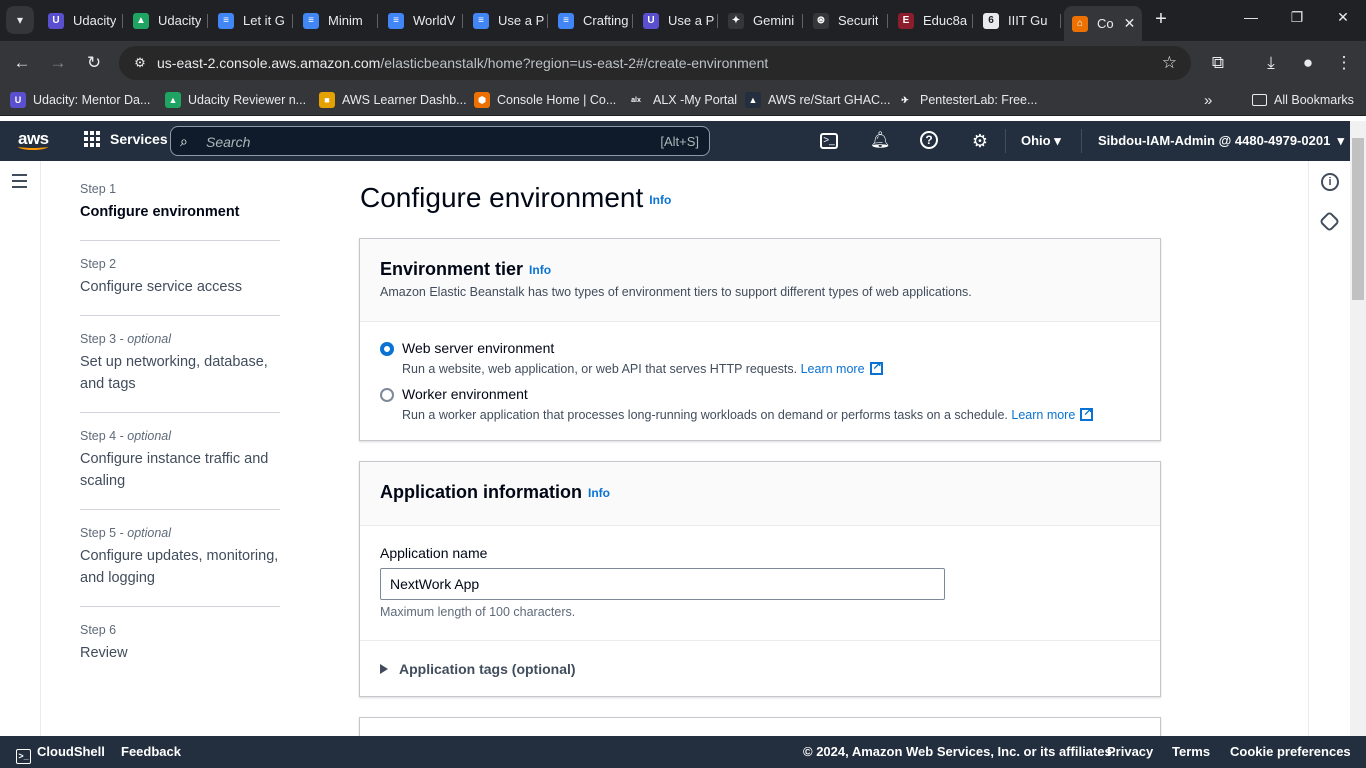  Describe the element at coordinates (905, 100) in the screenshot. I see `pentesterlab-icon: ✈` at that location.